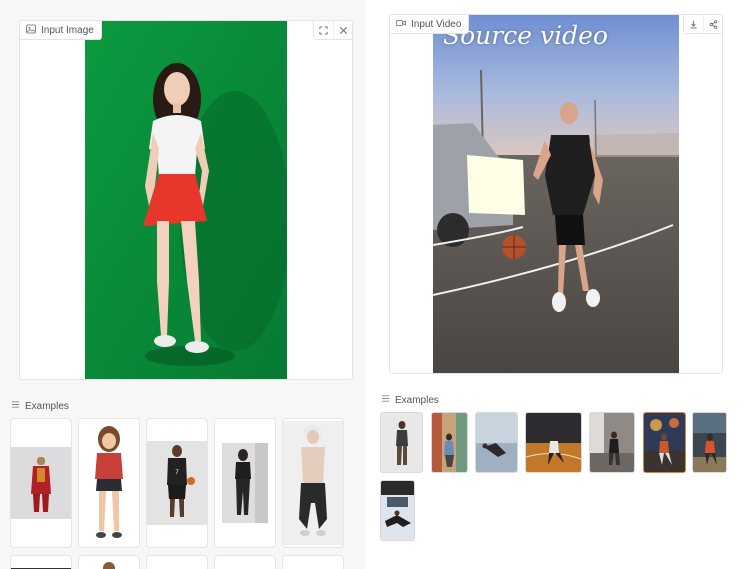 The image size is (749, 569). I want to click on source-video-label-tab: Input Video, so click(430, 24).